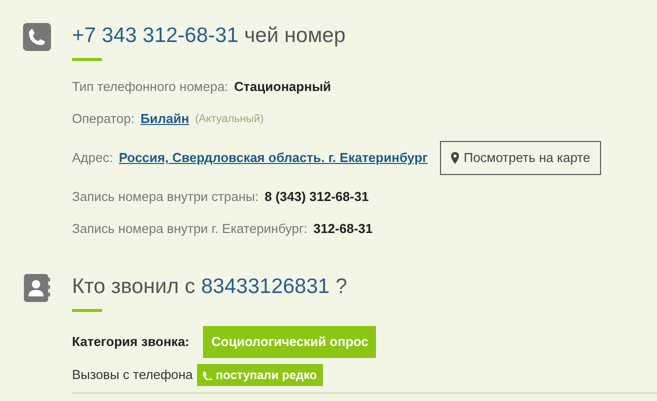 This screenshot has width=657, height=401. I want to click on field-value: 8 (343) 312-68-31, so click(316, 197).